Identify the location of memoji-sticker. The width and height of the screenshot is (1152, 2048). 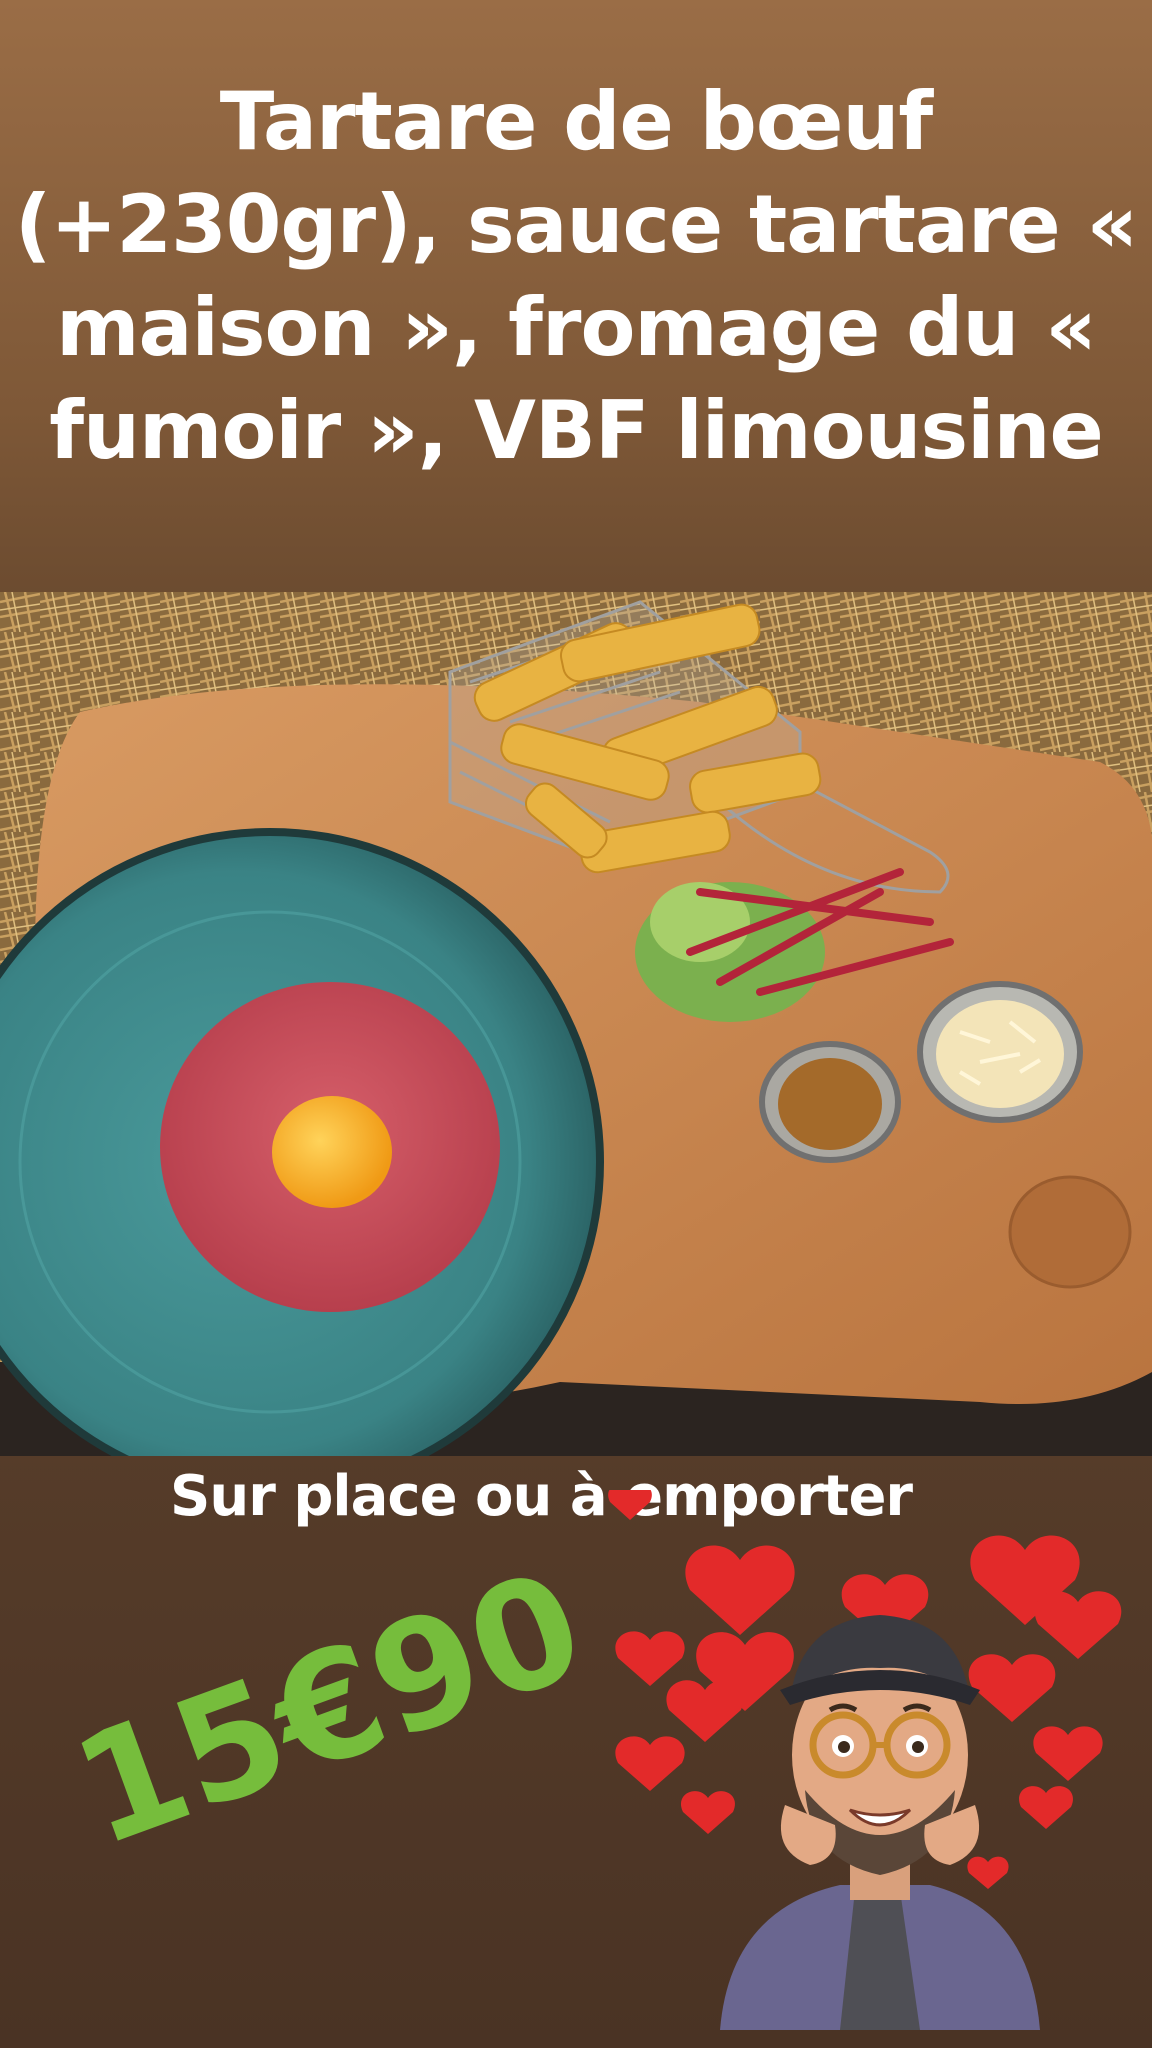
(865, 1760).